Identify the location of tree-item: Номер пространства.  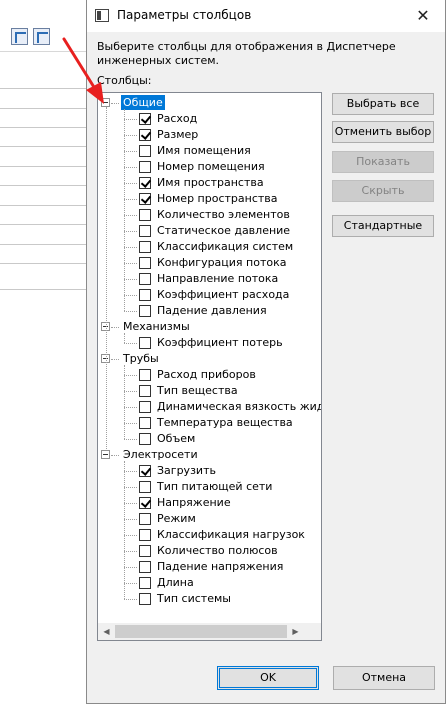
(202, 199).